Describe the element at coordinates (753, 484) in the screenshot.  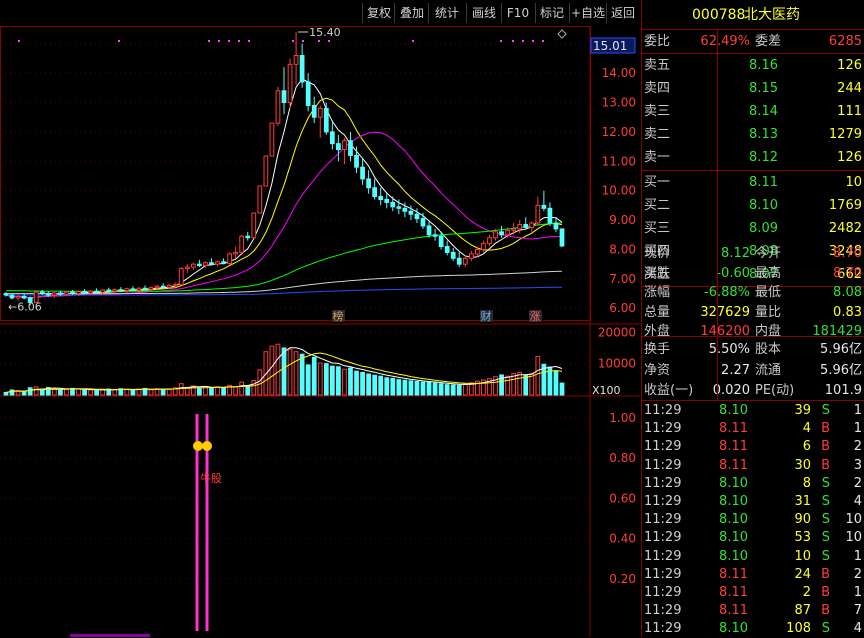
I see `tick-row: 11:29 8.10 8 S 2` at that location.